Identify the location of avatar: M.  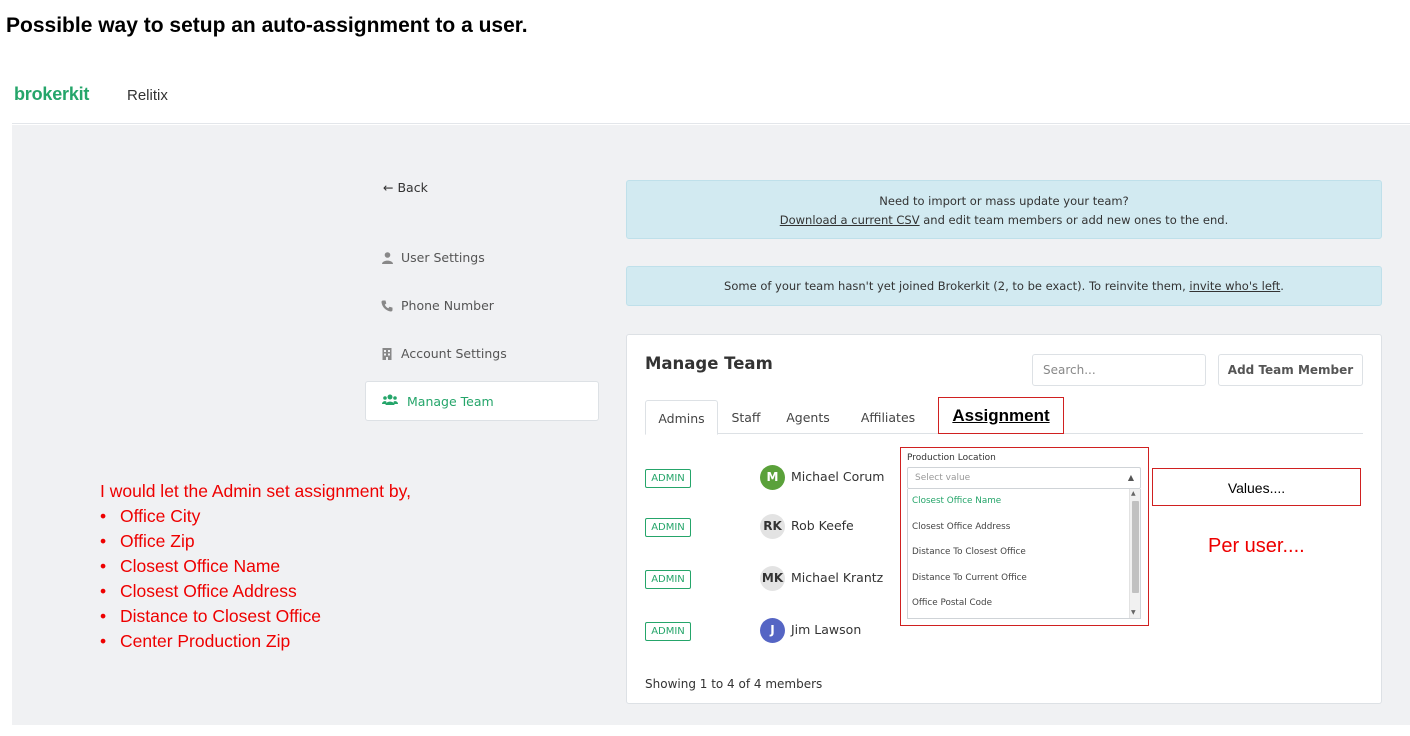
(772, 477).